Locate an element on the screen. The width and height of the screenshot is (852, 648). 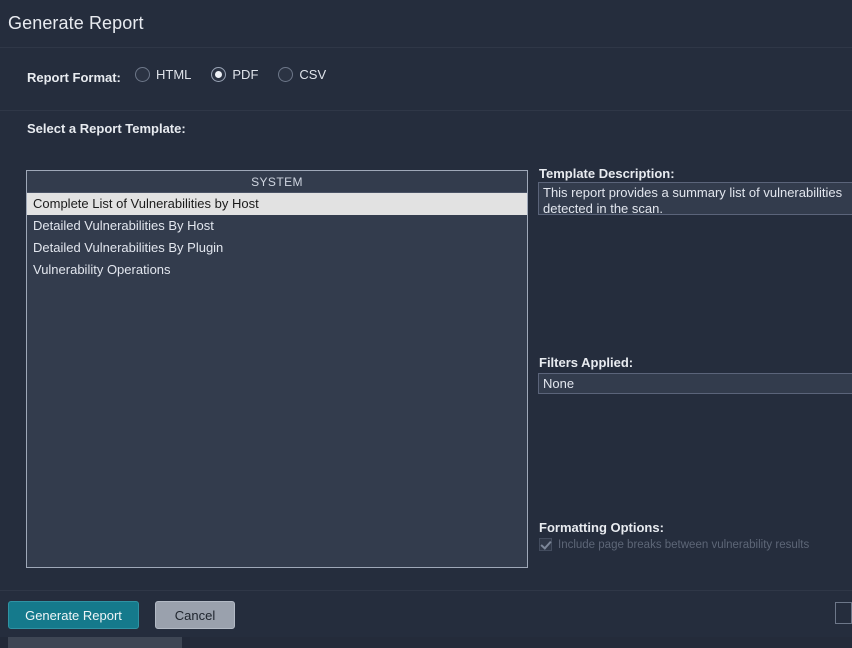
dialog-titlebar: Generate Report is located at coordinates (426, 24).